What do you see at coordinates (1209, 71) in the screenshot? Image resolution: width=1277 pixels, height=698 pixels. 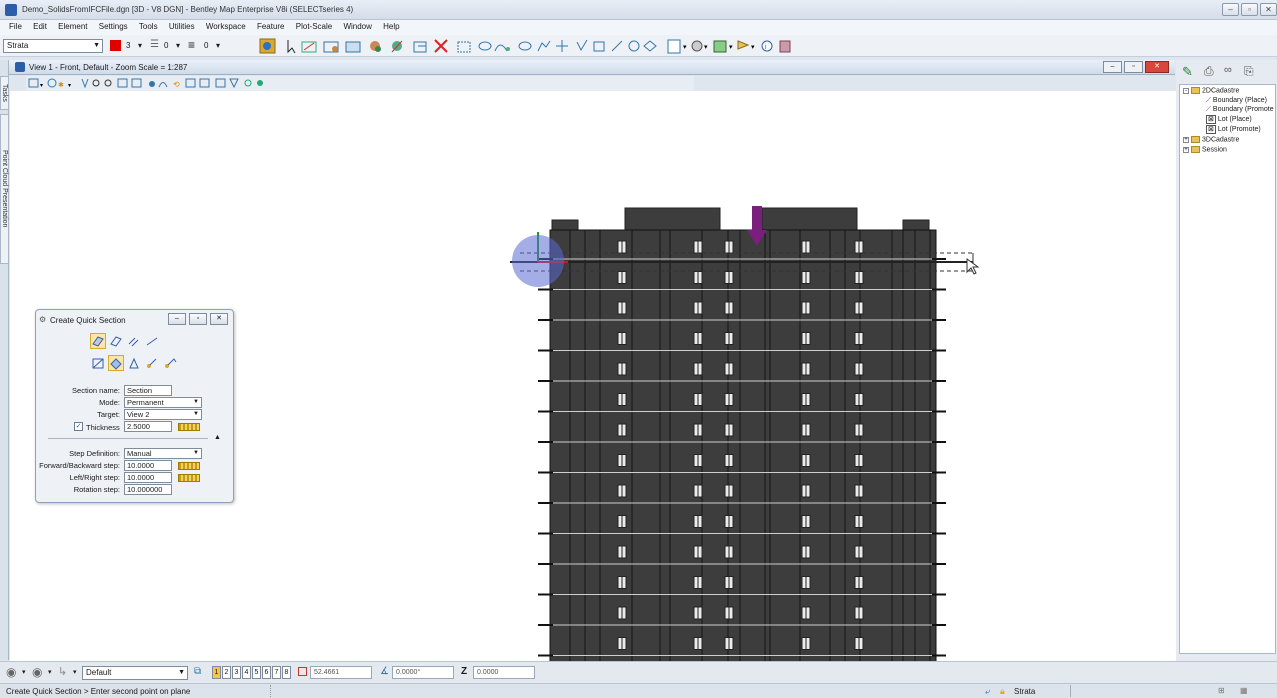 I see `printer-icon: ⎙` at bounding box center [1209, 71].